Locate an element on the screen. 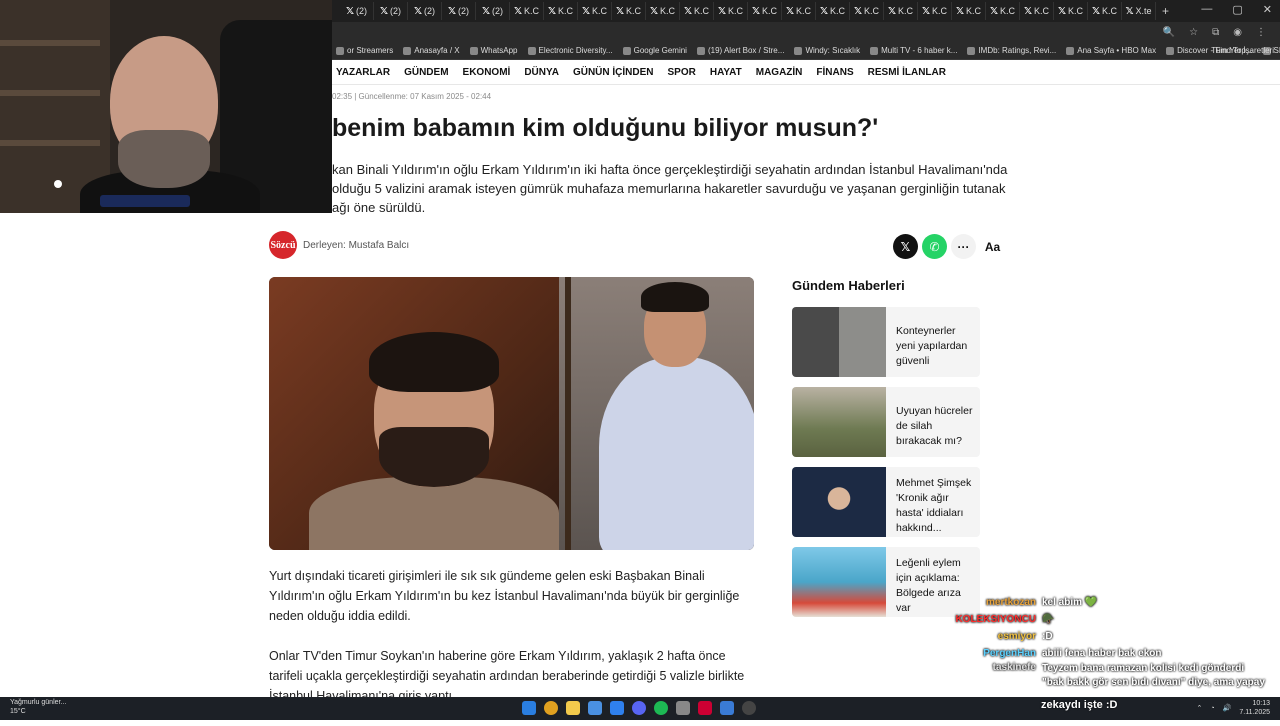 Image resolution: width=1280 pixels, height=726 pixels. bookmark-label: Google Gemini is located at coordinates (660, 50).